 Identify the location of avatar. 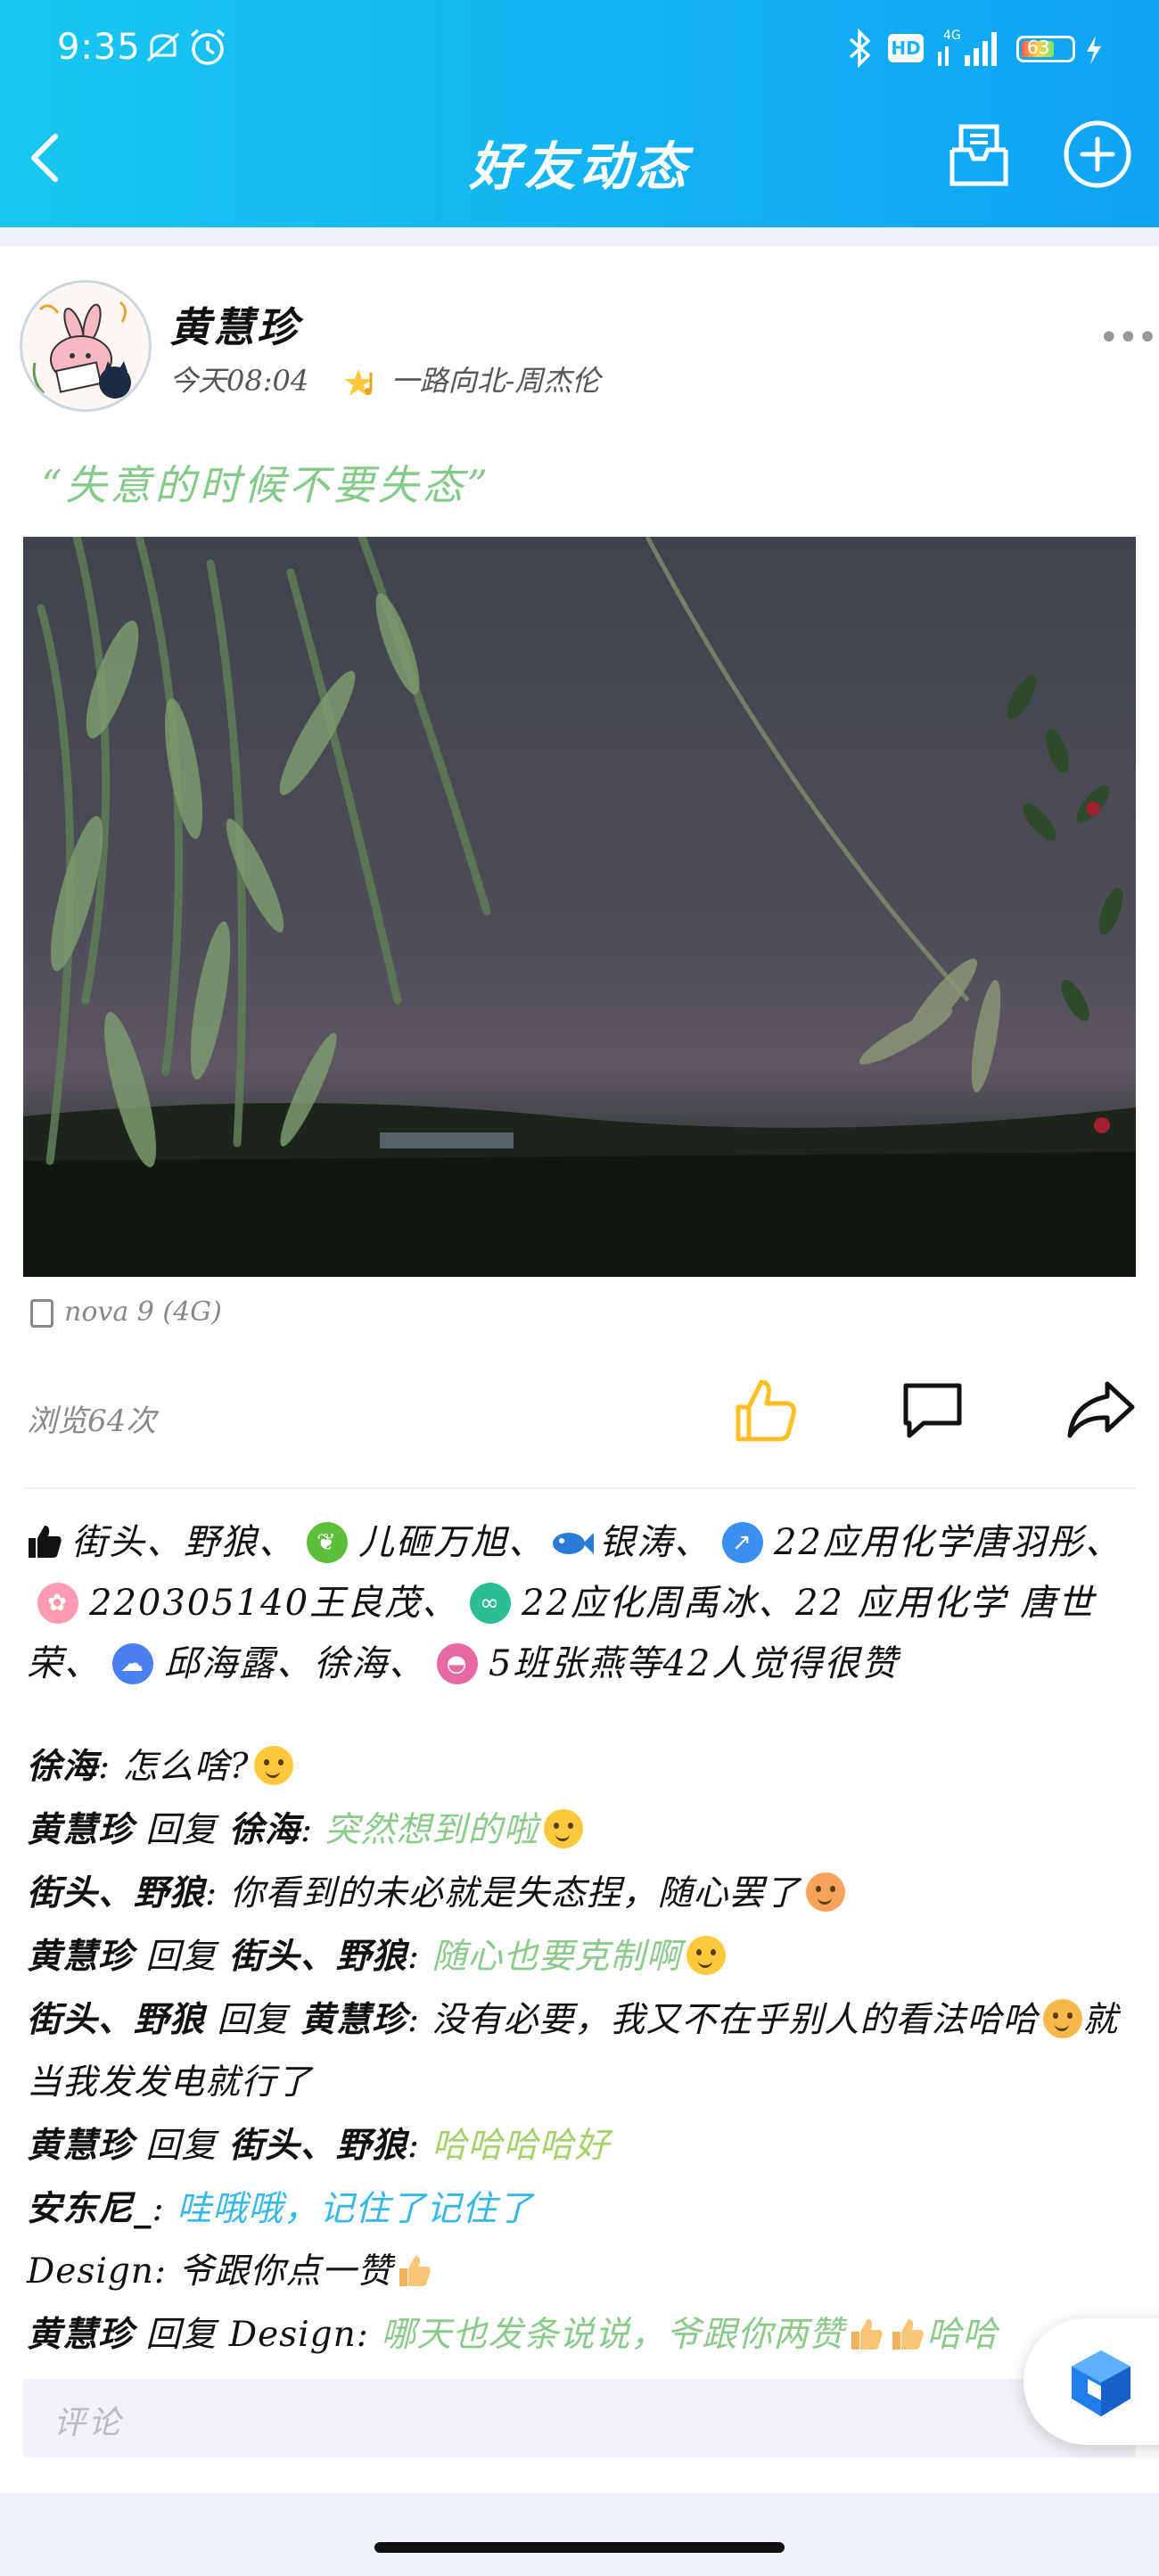
(86, 346).